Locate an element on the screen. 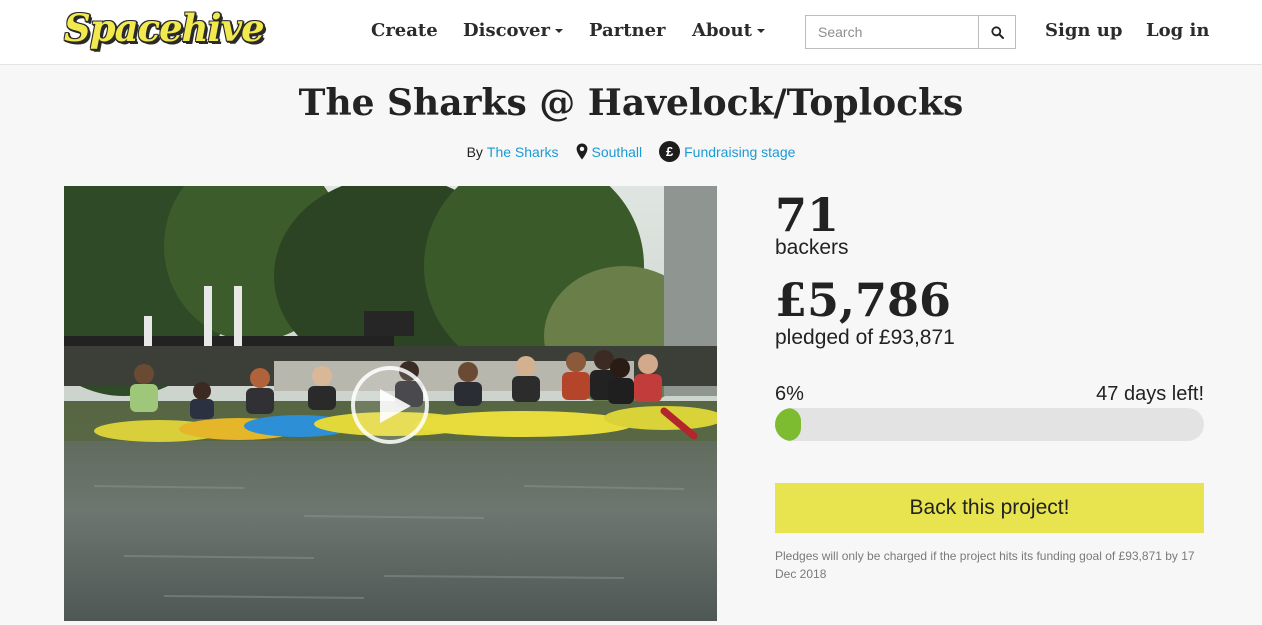 This screenshot has height=625, width=1262. stage-link: Fundraising stage is located at coordinates (739, 152).